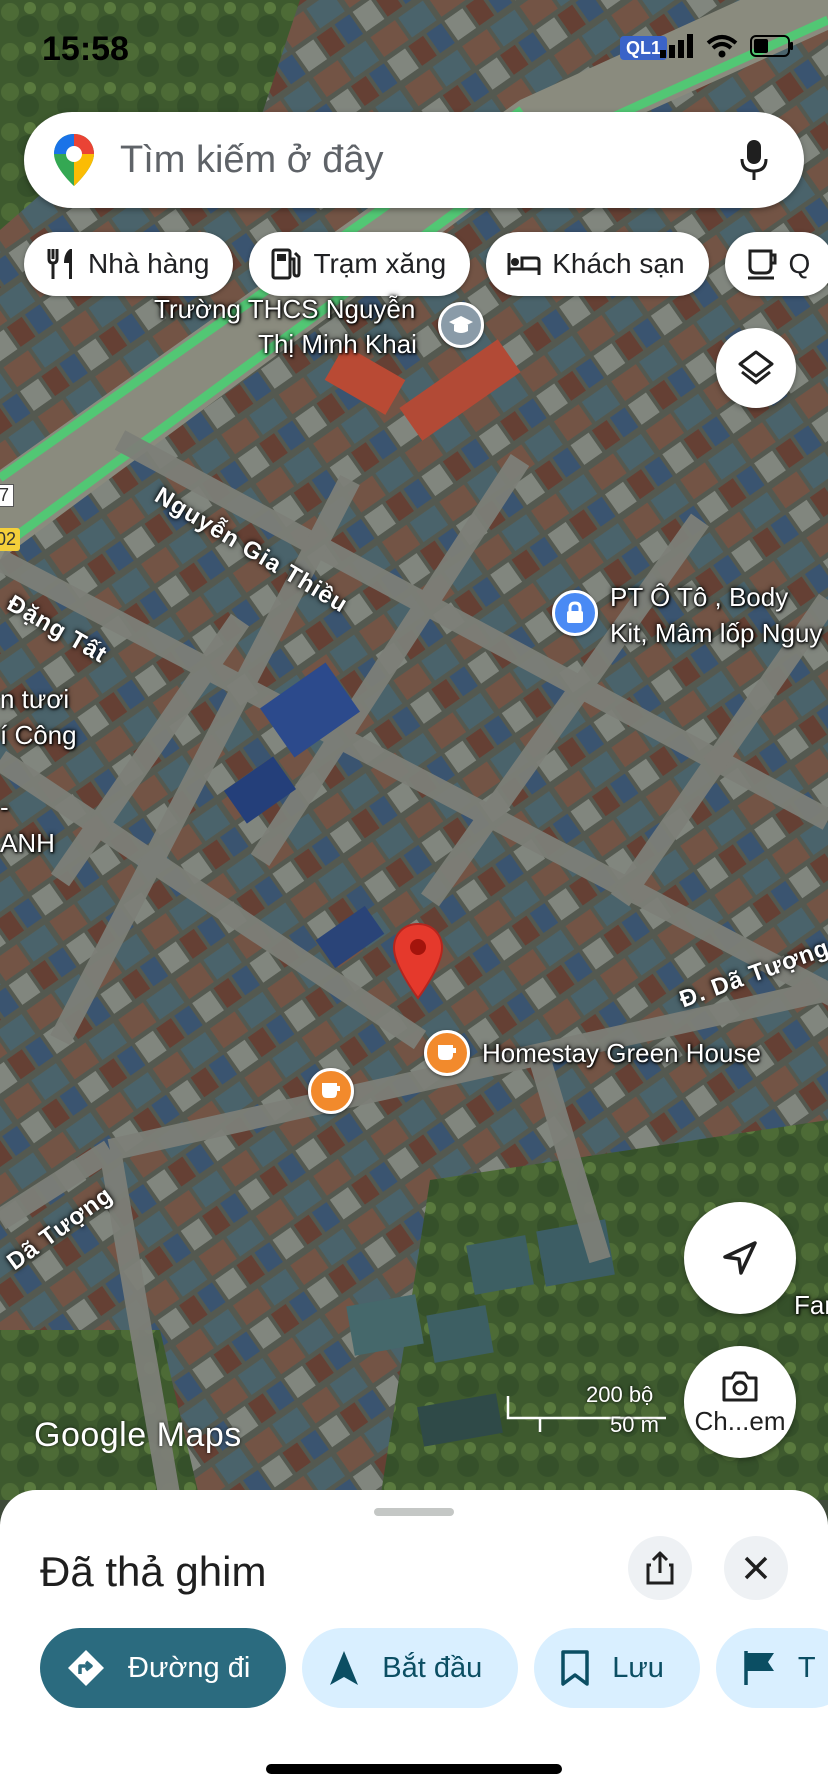 This screenshot has height=1792, width=828. I want to click on cafe-poi-marker, so click(331, 1091).